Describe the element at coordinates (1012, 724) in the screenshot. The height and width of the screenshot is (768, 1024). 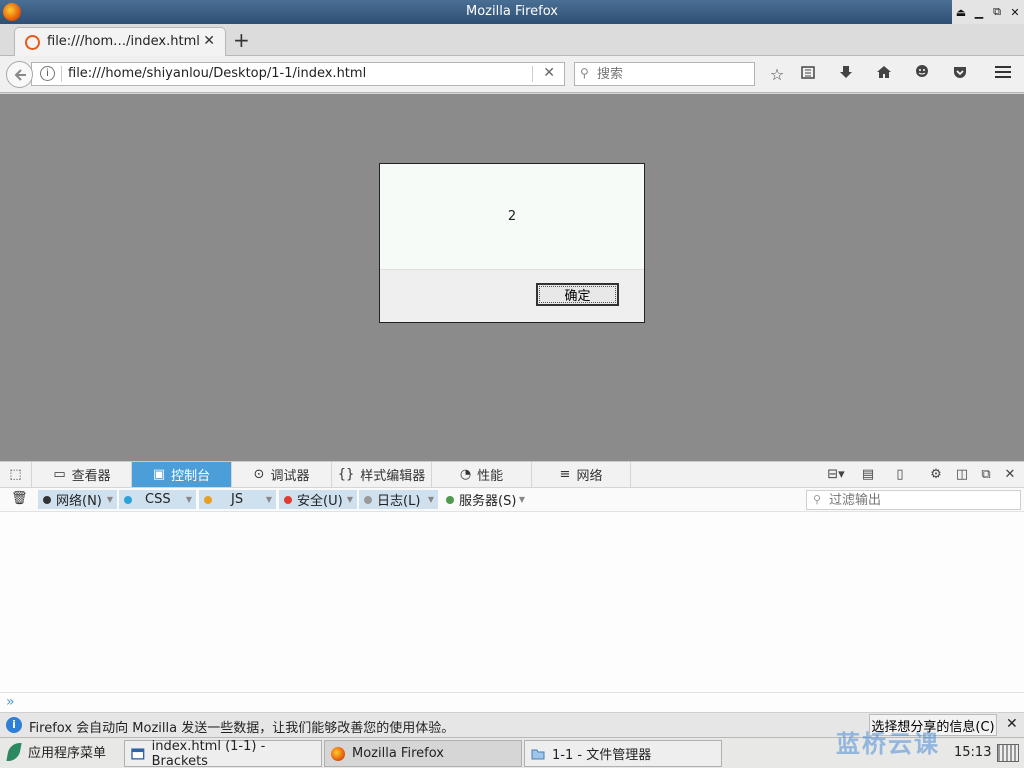
I see `close-notification-icon: ✕` at that location.